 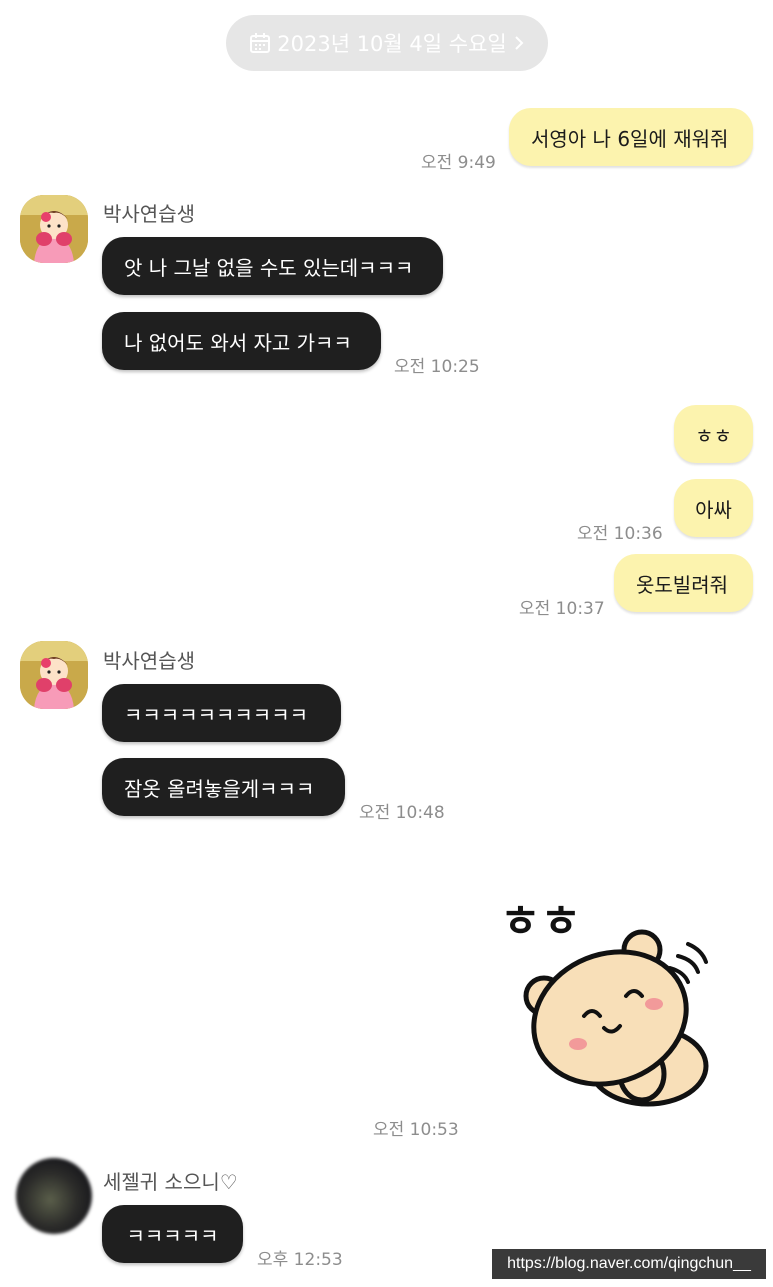 I want to click on message-time: 오전 10:53, so click(x=416, y=1130).